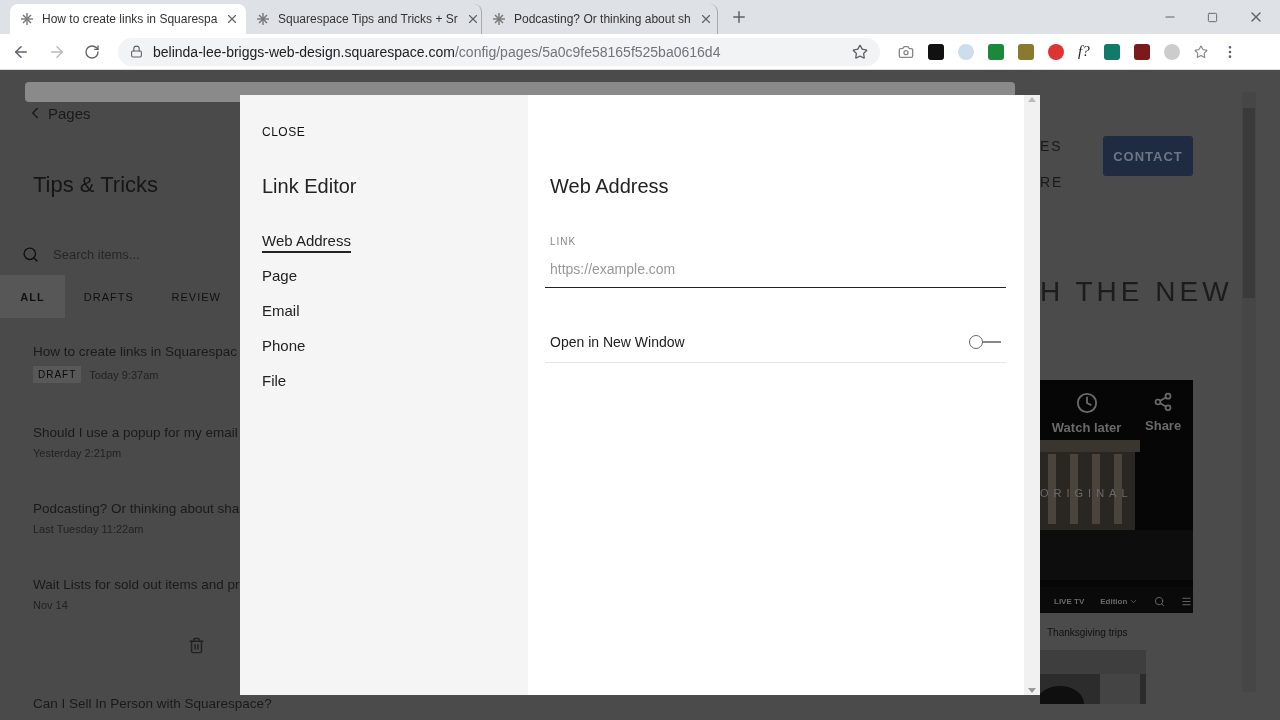 Image resolution: width=1280 pixels, height=720 pixels. I want to click on toggle-label: Open in New Window, so click(617, 342).